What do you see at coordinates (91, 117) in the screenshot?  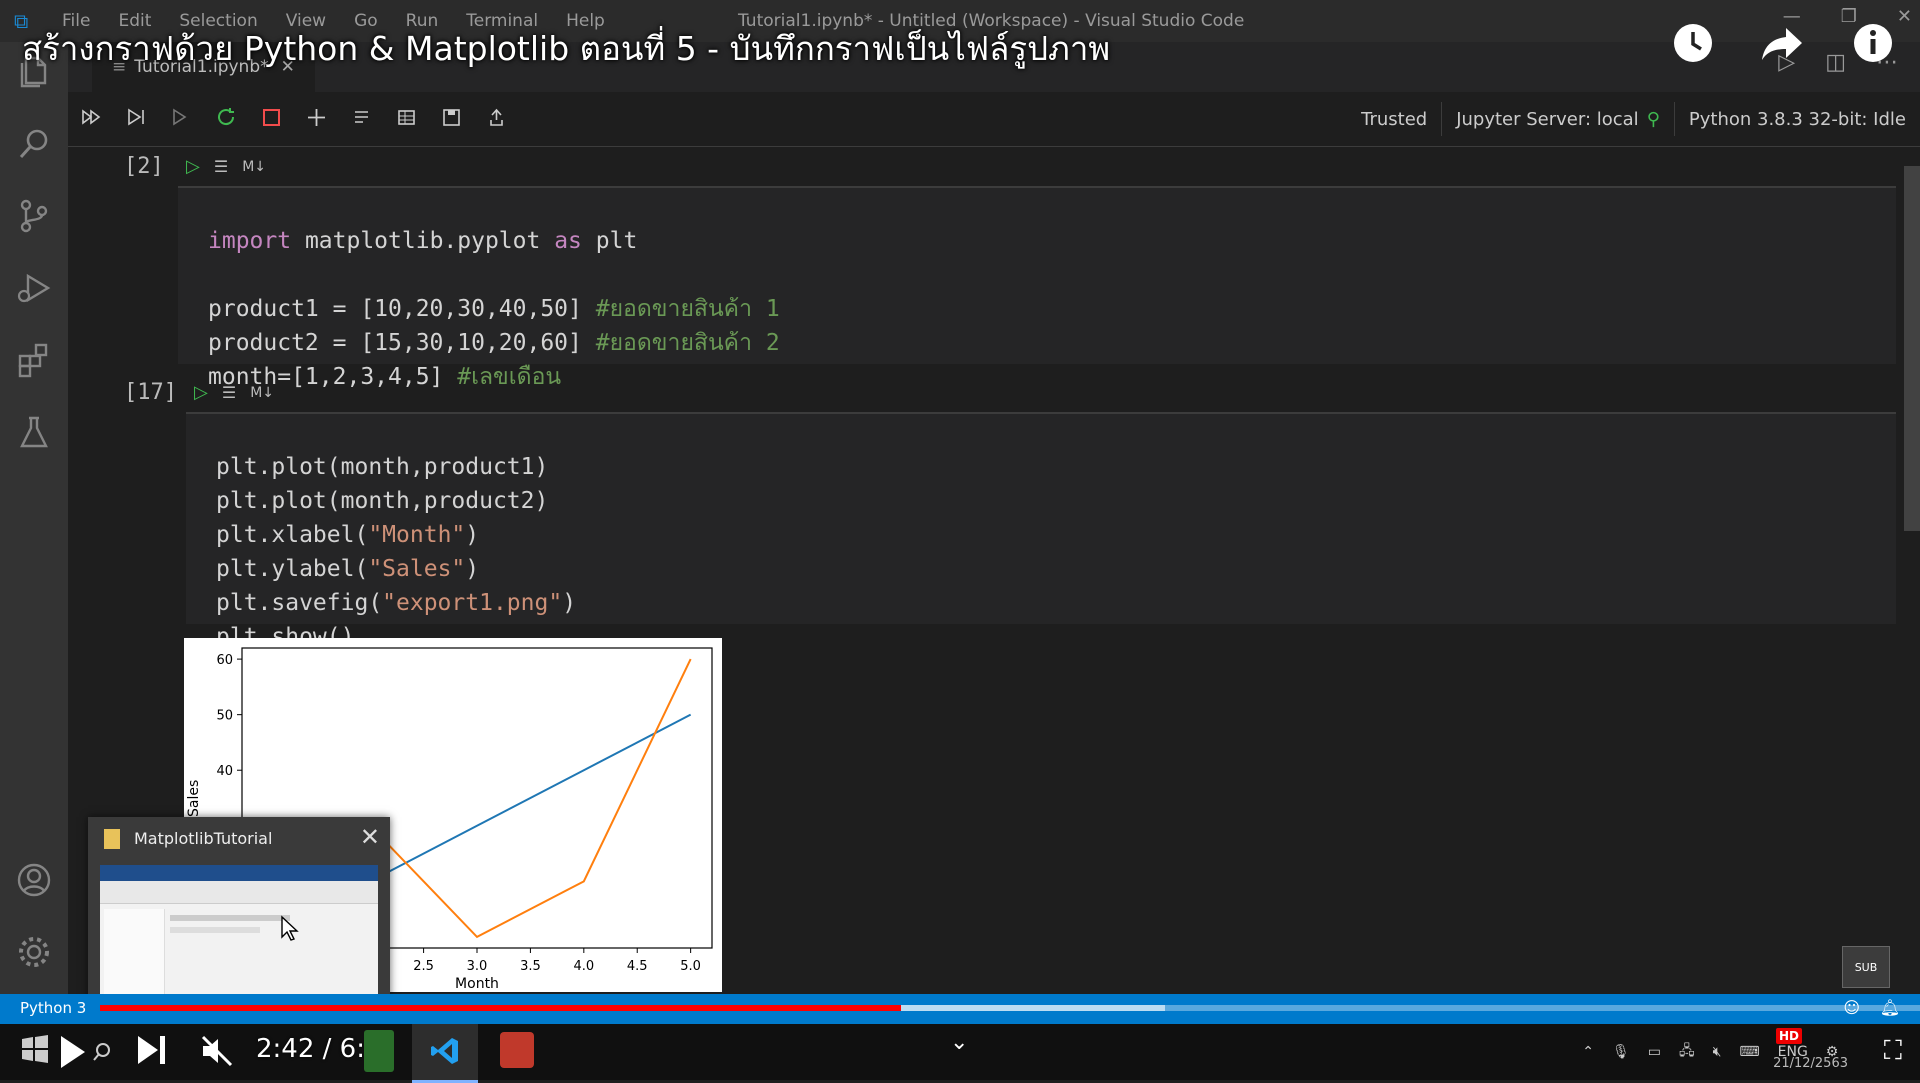 I see `run-all-icon` at bounding box center [91, 117].